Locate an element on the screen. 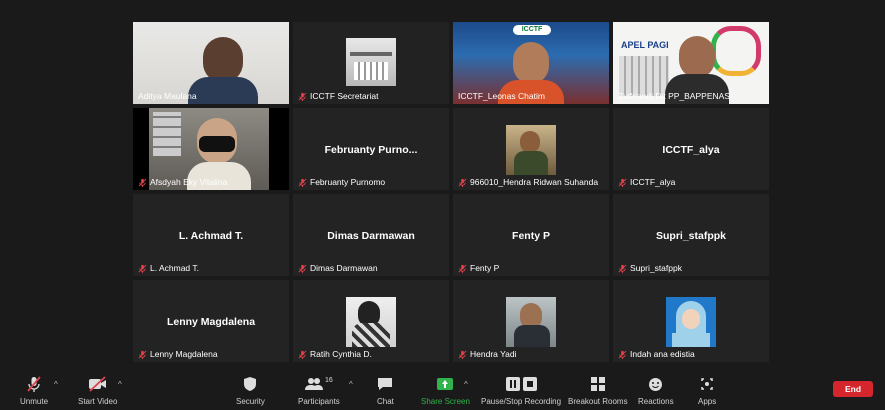 This screenshot has width=885, height=410. participants-icon is located at coordinates (314, 384).